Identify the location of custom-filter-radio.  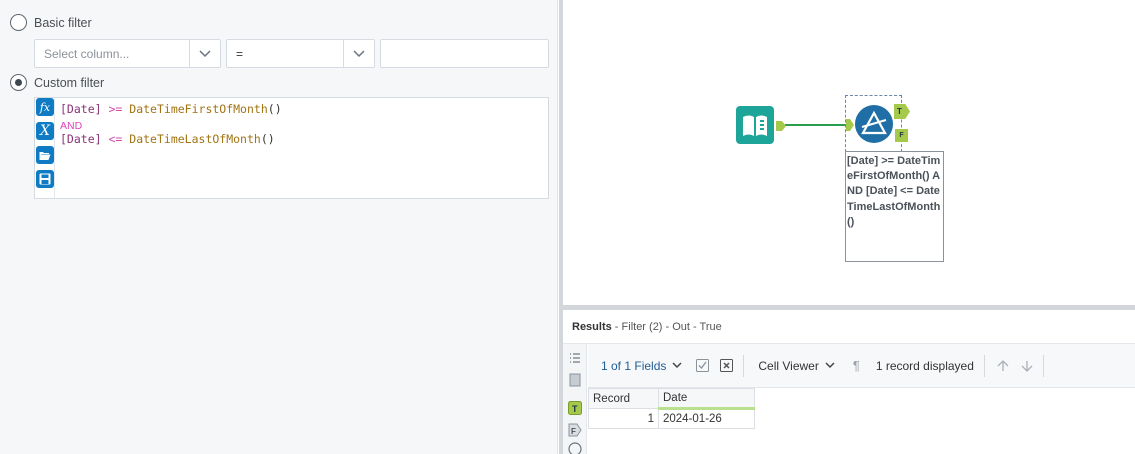
(18, 82).